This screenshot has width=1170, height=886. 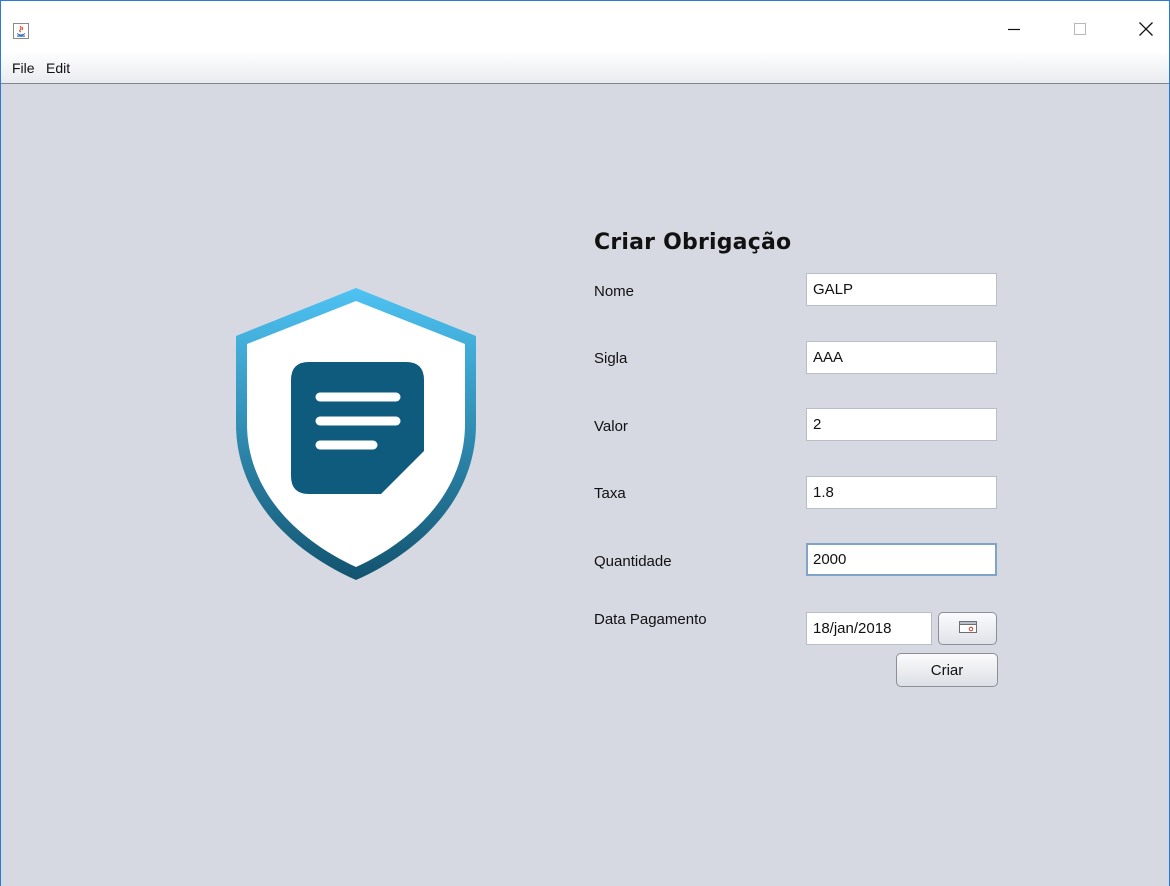 I want to click on minimize-button, so click(x=1014, y=31).